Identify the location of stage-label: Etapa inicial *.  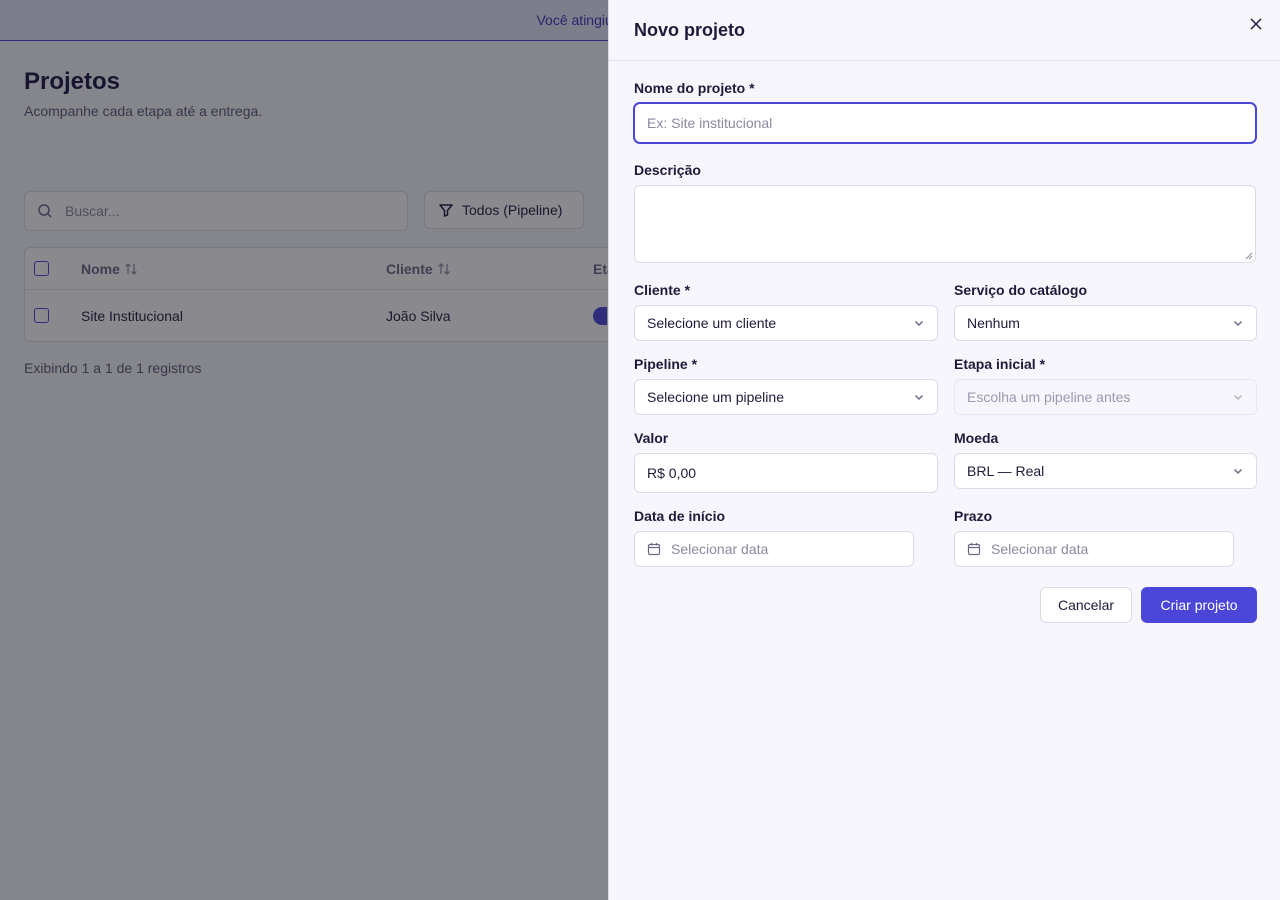
(1000, 364).